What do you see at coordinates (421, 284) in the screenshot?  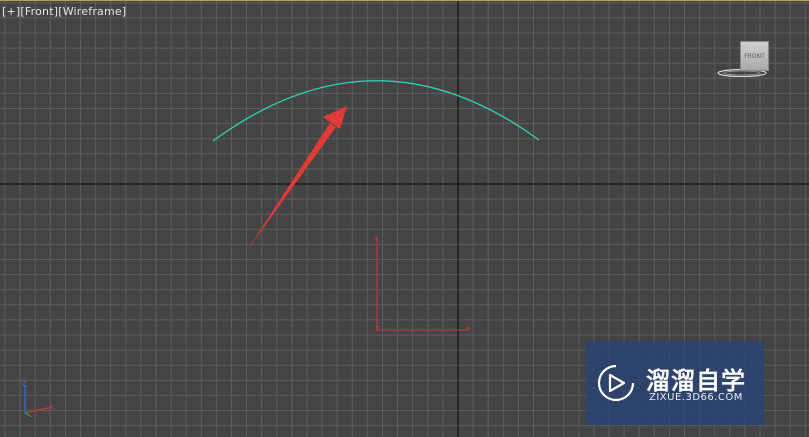 I see `pivot-gizmo: Y Z X` at bounding box center [421, 284].